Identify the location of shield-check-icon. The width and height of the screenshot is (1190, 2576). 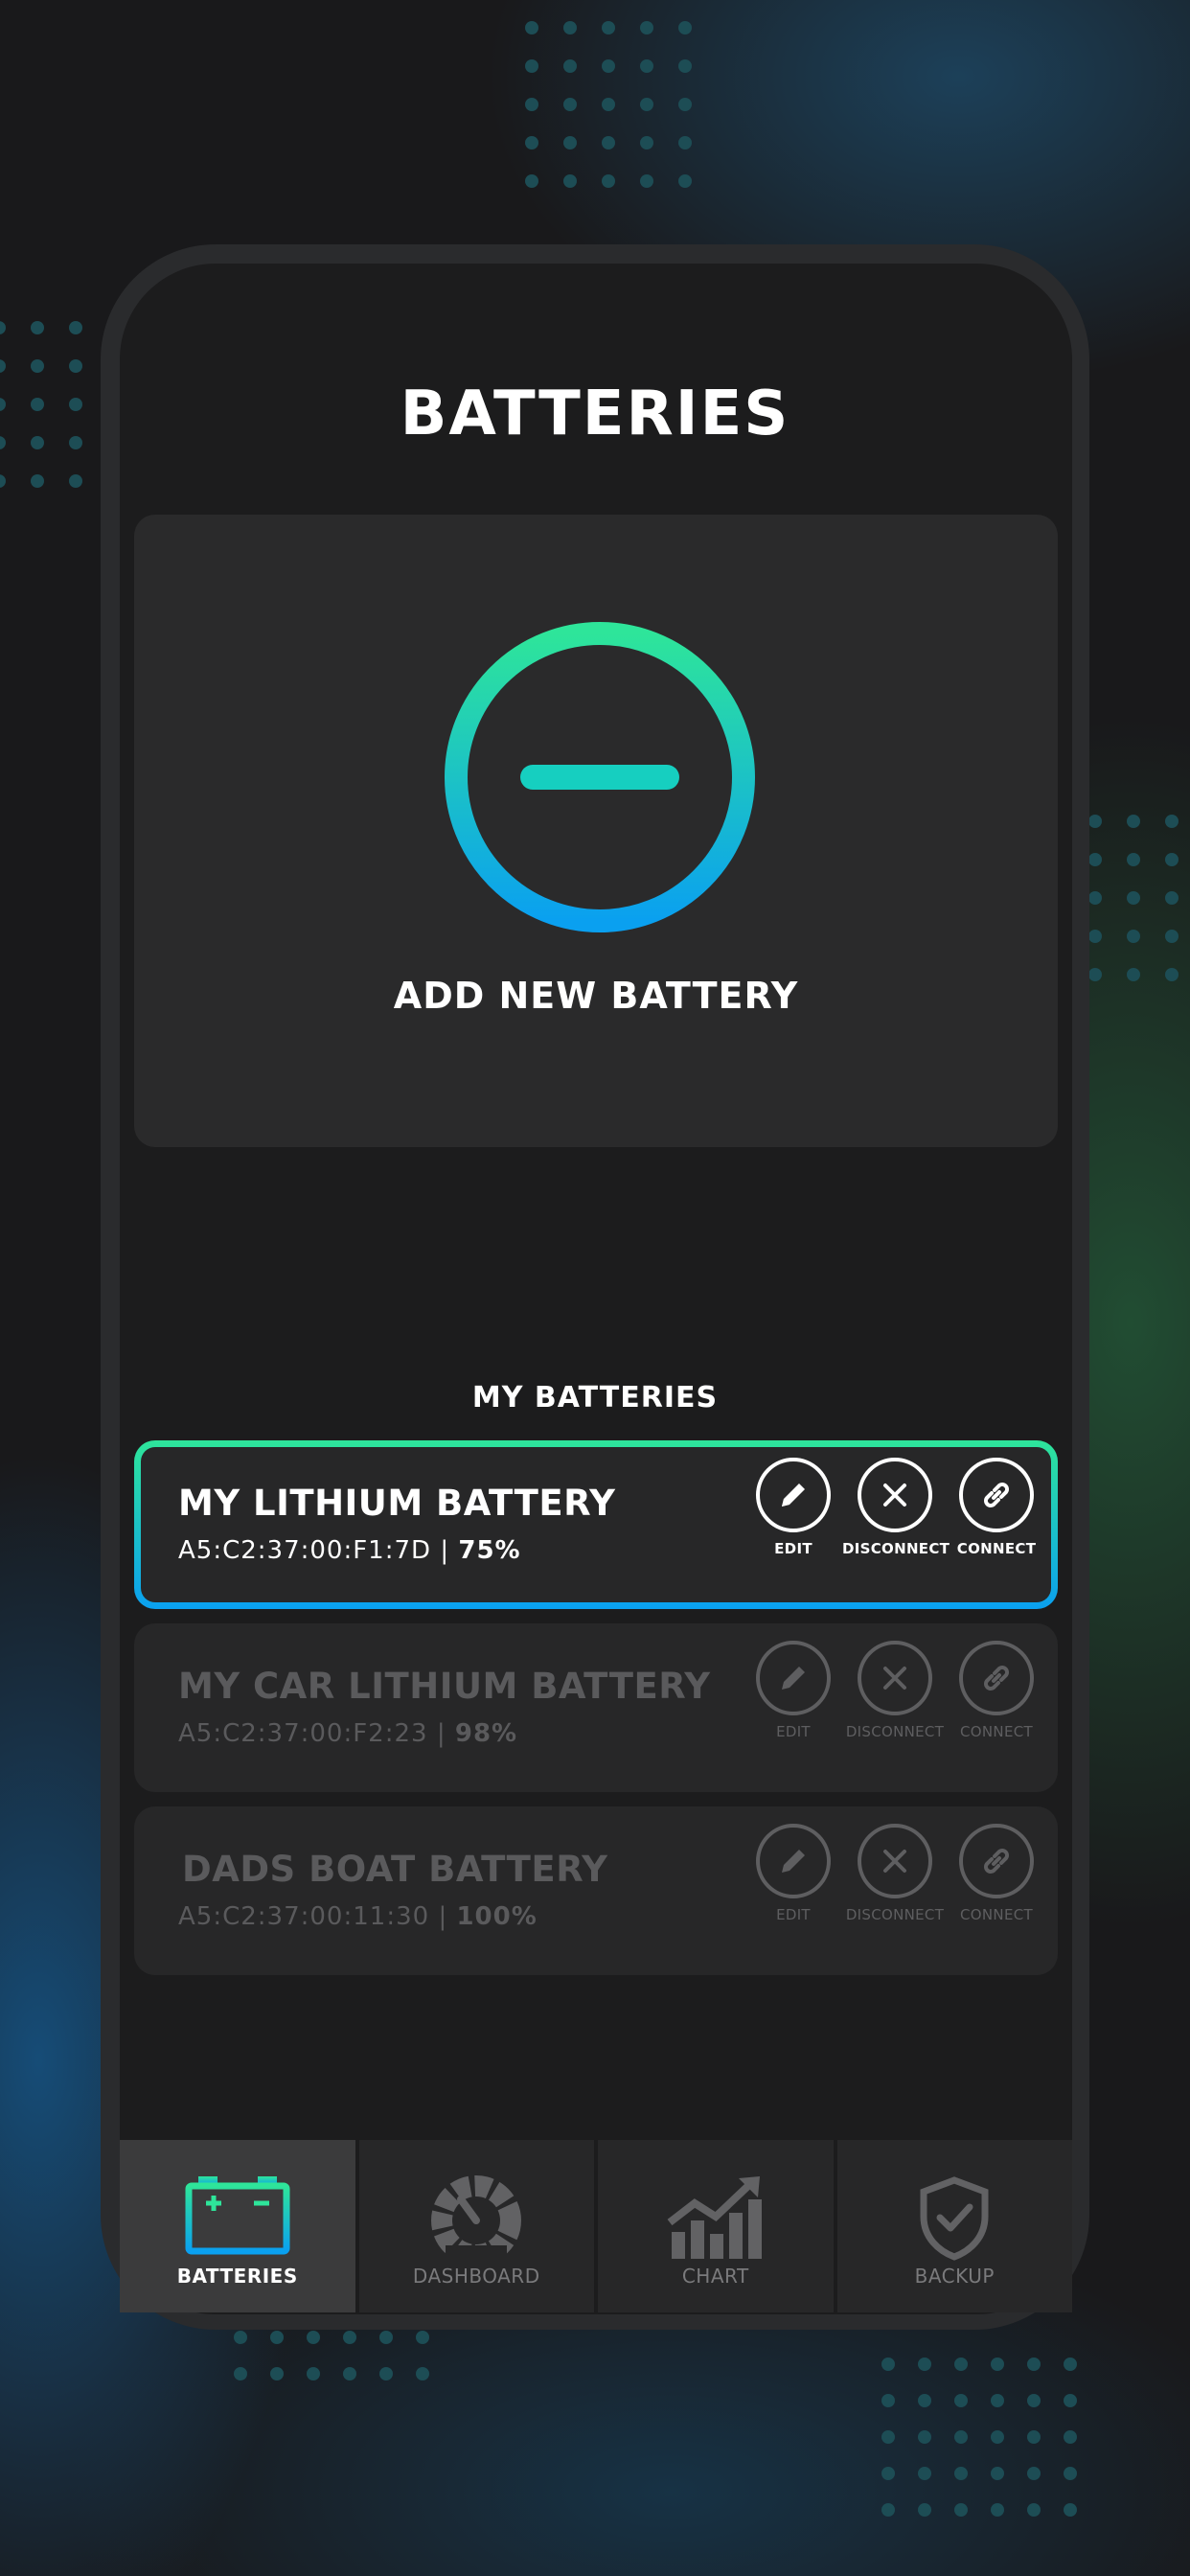
(955, 2219).